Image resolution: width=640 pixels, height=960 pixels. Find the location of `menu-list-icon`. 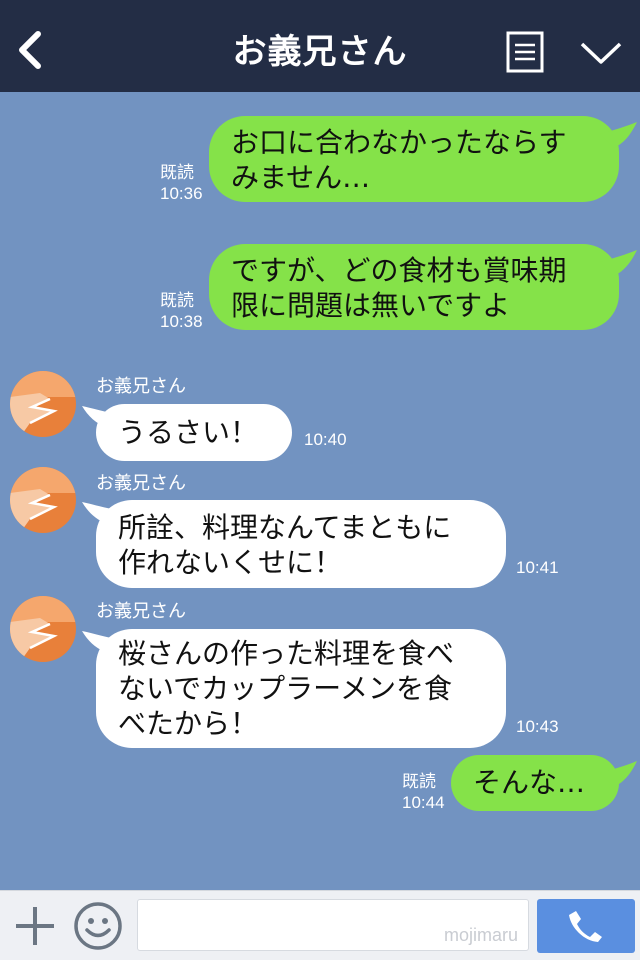

menu-list-icon is located at coordinates (525, 52).